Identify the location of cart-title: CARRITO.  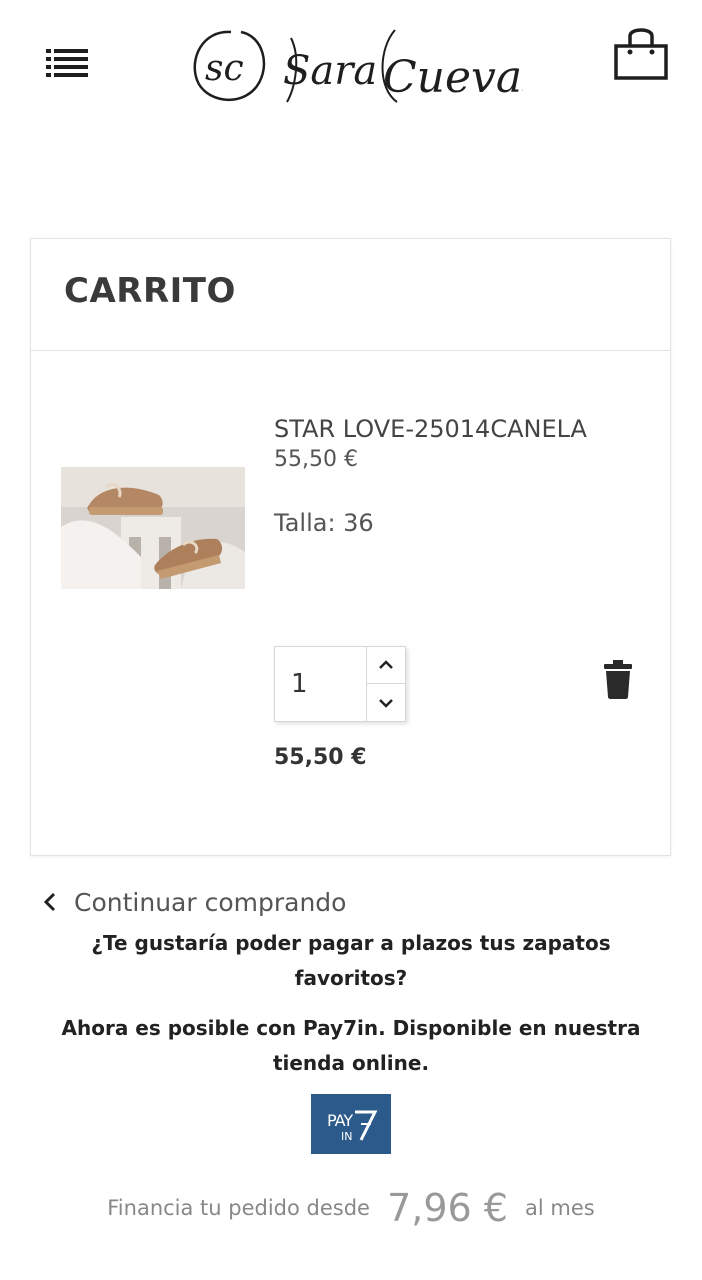
(150, 291).